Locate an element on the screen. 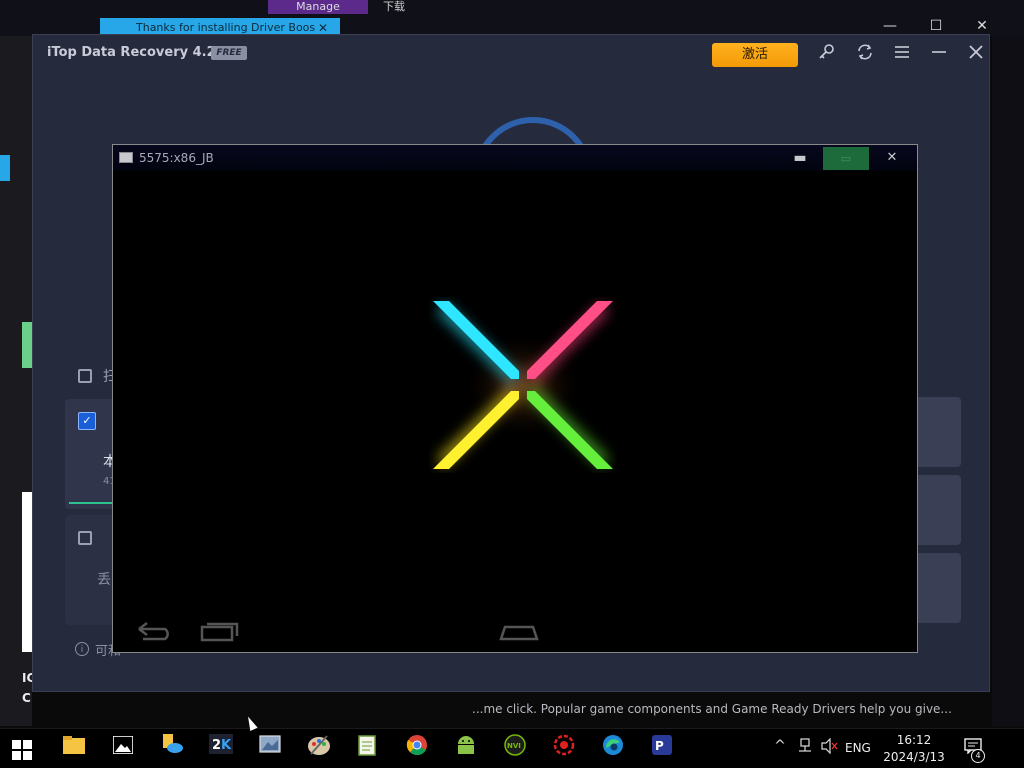 This screenshot has width=1024, height=768. emulator-title: 5575:x86_JB is located at coordinates (176, 158).